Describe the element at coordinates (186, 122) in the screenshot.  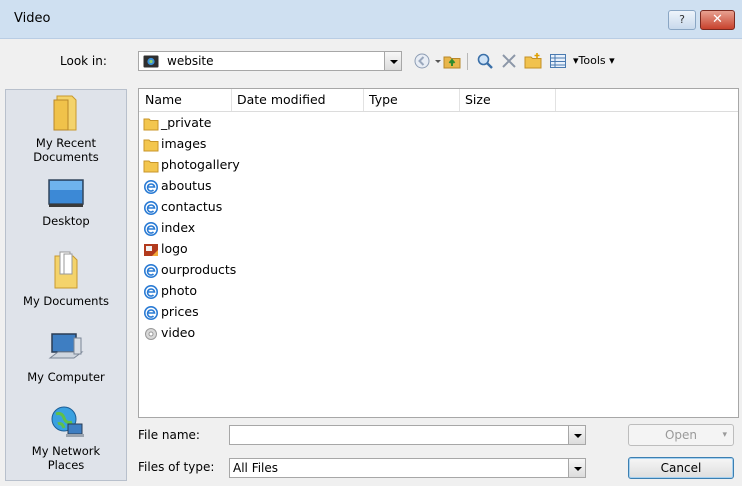
I see `file-name: _private` at that location.